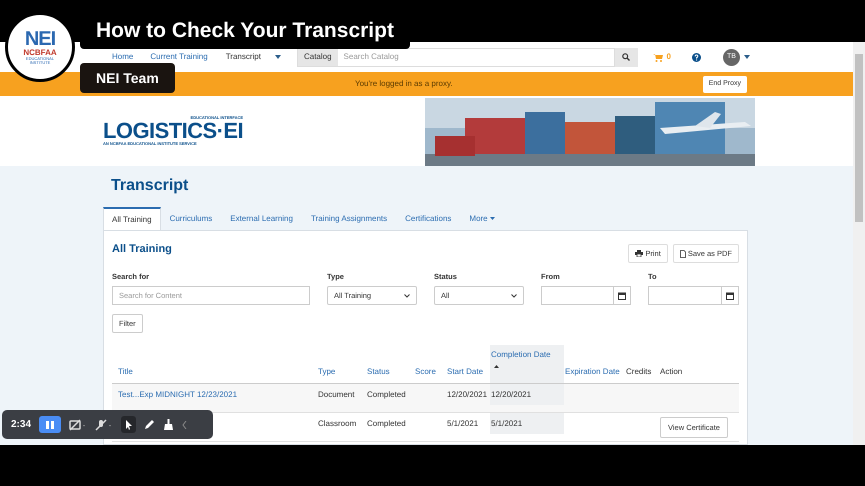 Image resolution: width=865 pixels, height=486 pixels. What do you see at coordinates (390, 372) in the screenshot?
I see `column-header: Status` at bounding box center [390, 372].